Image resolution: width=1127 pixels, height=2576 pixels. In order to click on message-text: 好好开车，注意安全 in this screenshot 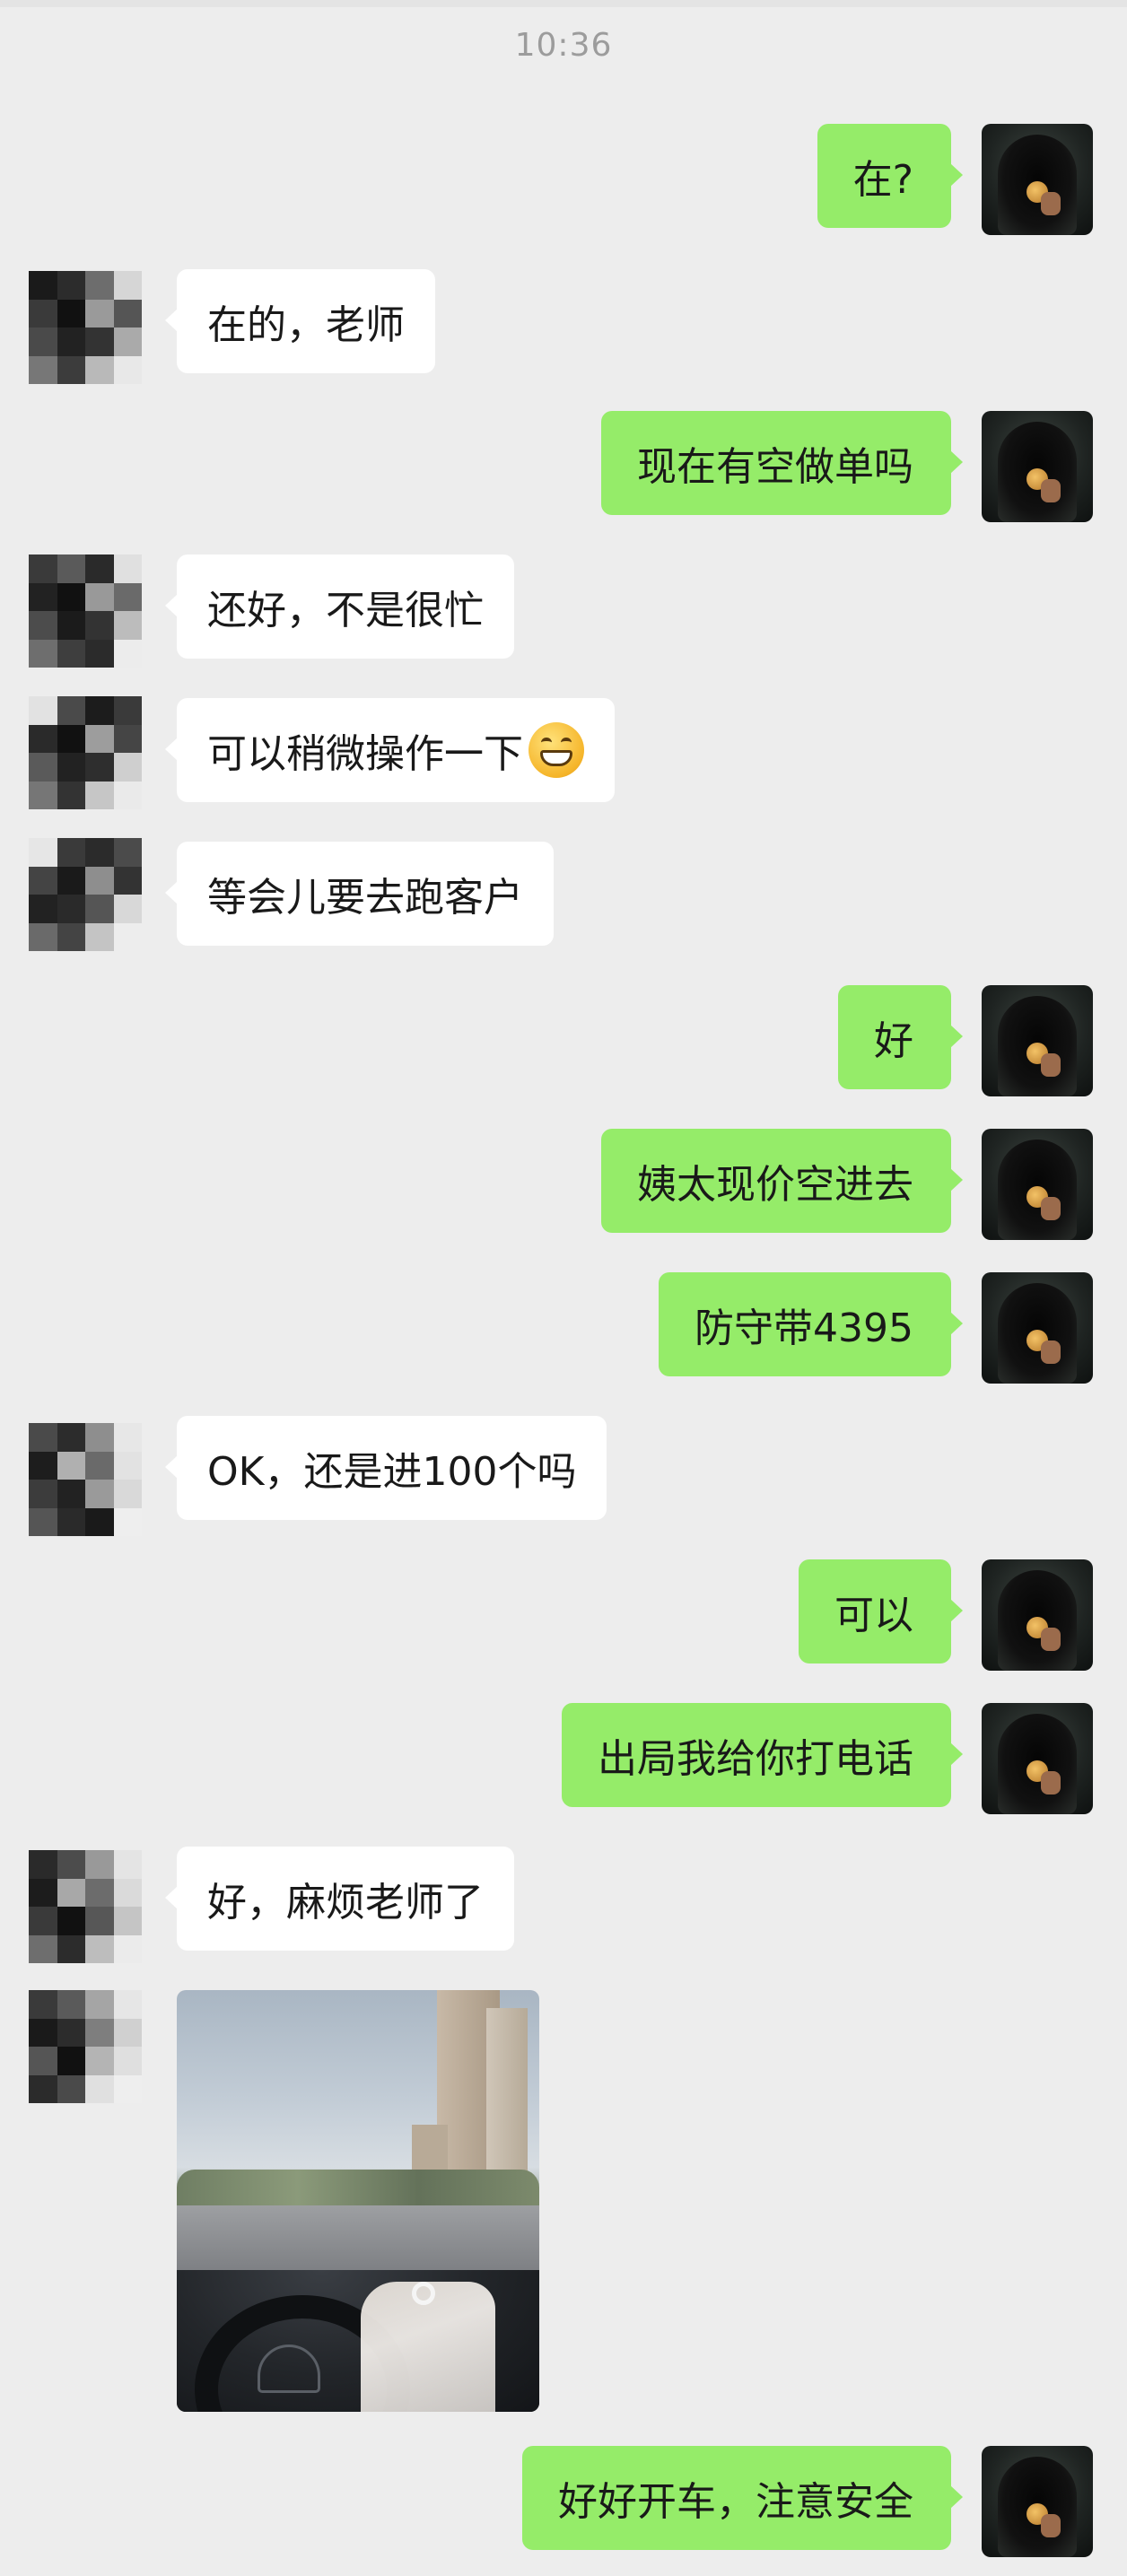, I will do `click(735, 2502)`.